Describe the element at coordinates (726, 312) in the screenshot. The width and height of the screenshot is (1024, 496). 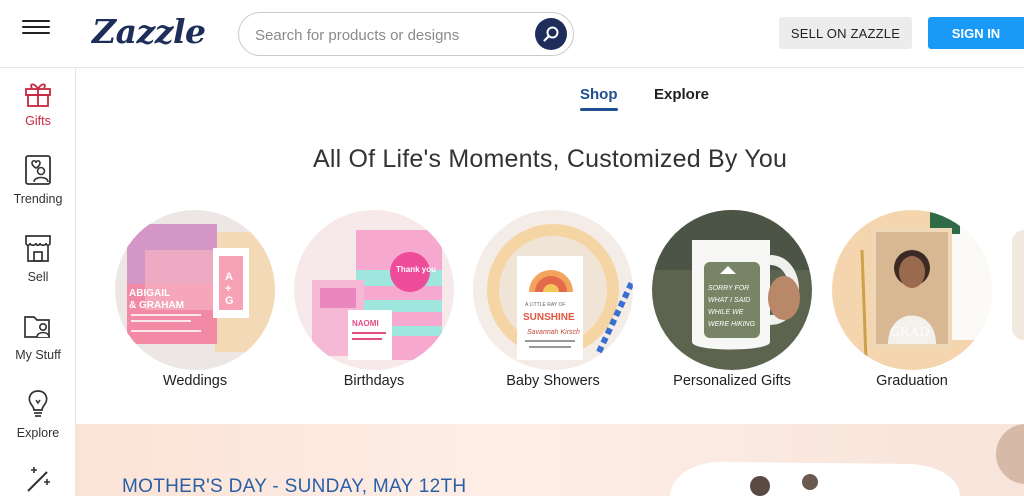
I see `svg-text: WHILE WE` at that location.